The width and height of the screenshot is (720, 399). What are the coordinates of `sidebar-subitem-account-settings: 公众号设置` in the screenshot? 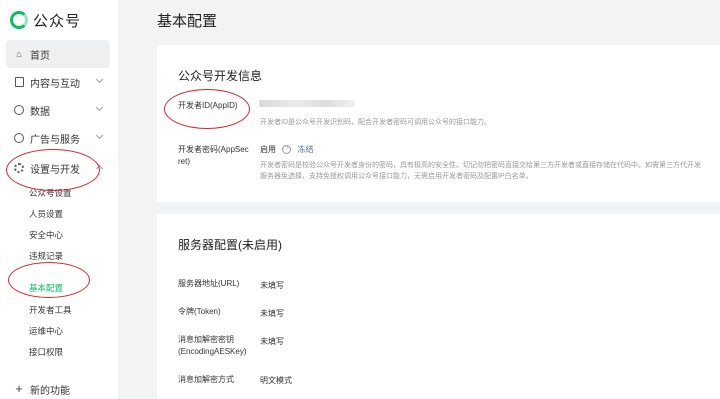 It's located at (50, 193).